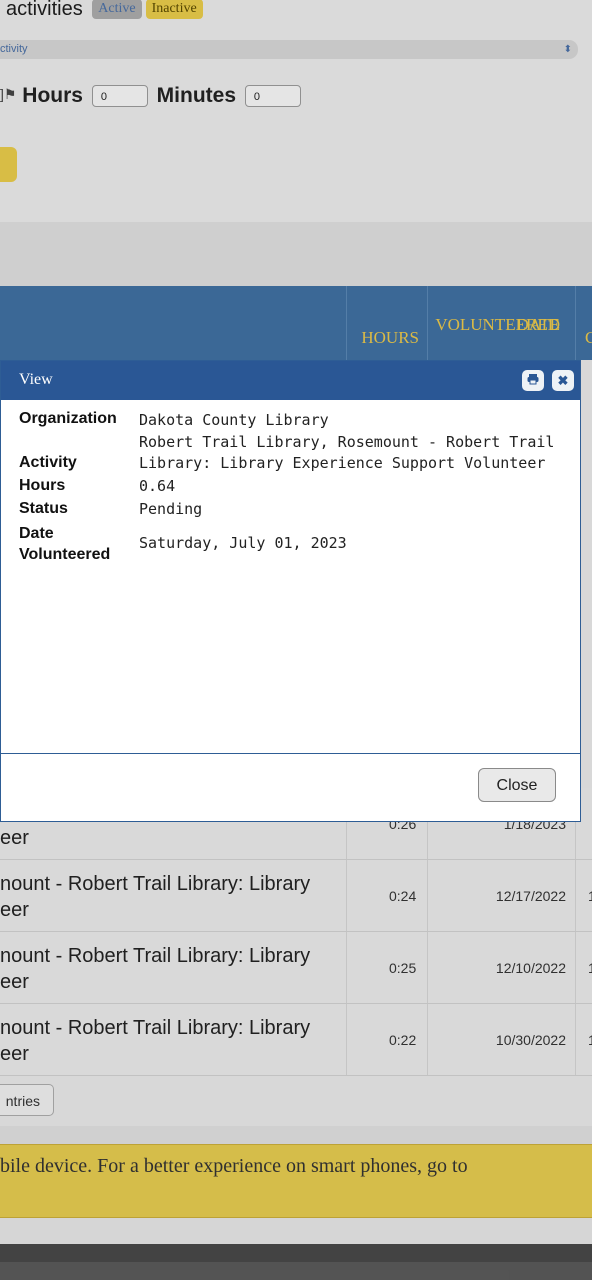 This screenshot has height=1280, width=592. What do you see at coordinates (157, 486) in the screenshot?
I see `hours-value: 0.64` at bounding box center [157, 486].